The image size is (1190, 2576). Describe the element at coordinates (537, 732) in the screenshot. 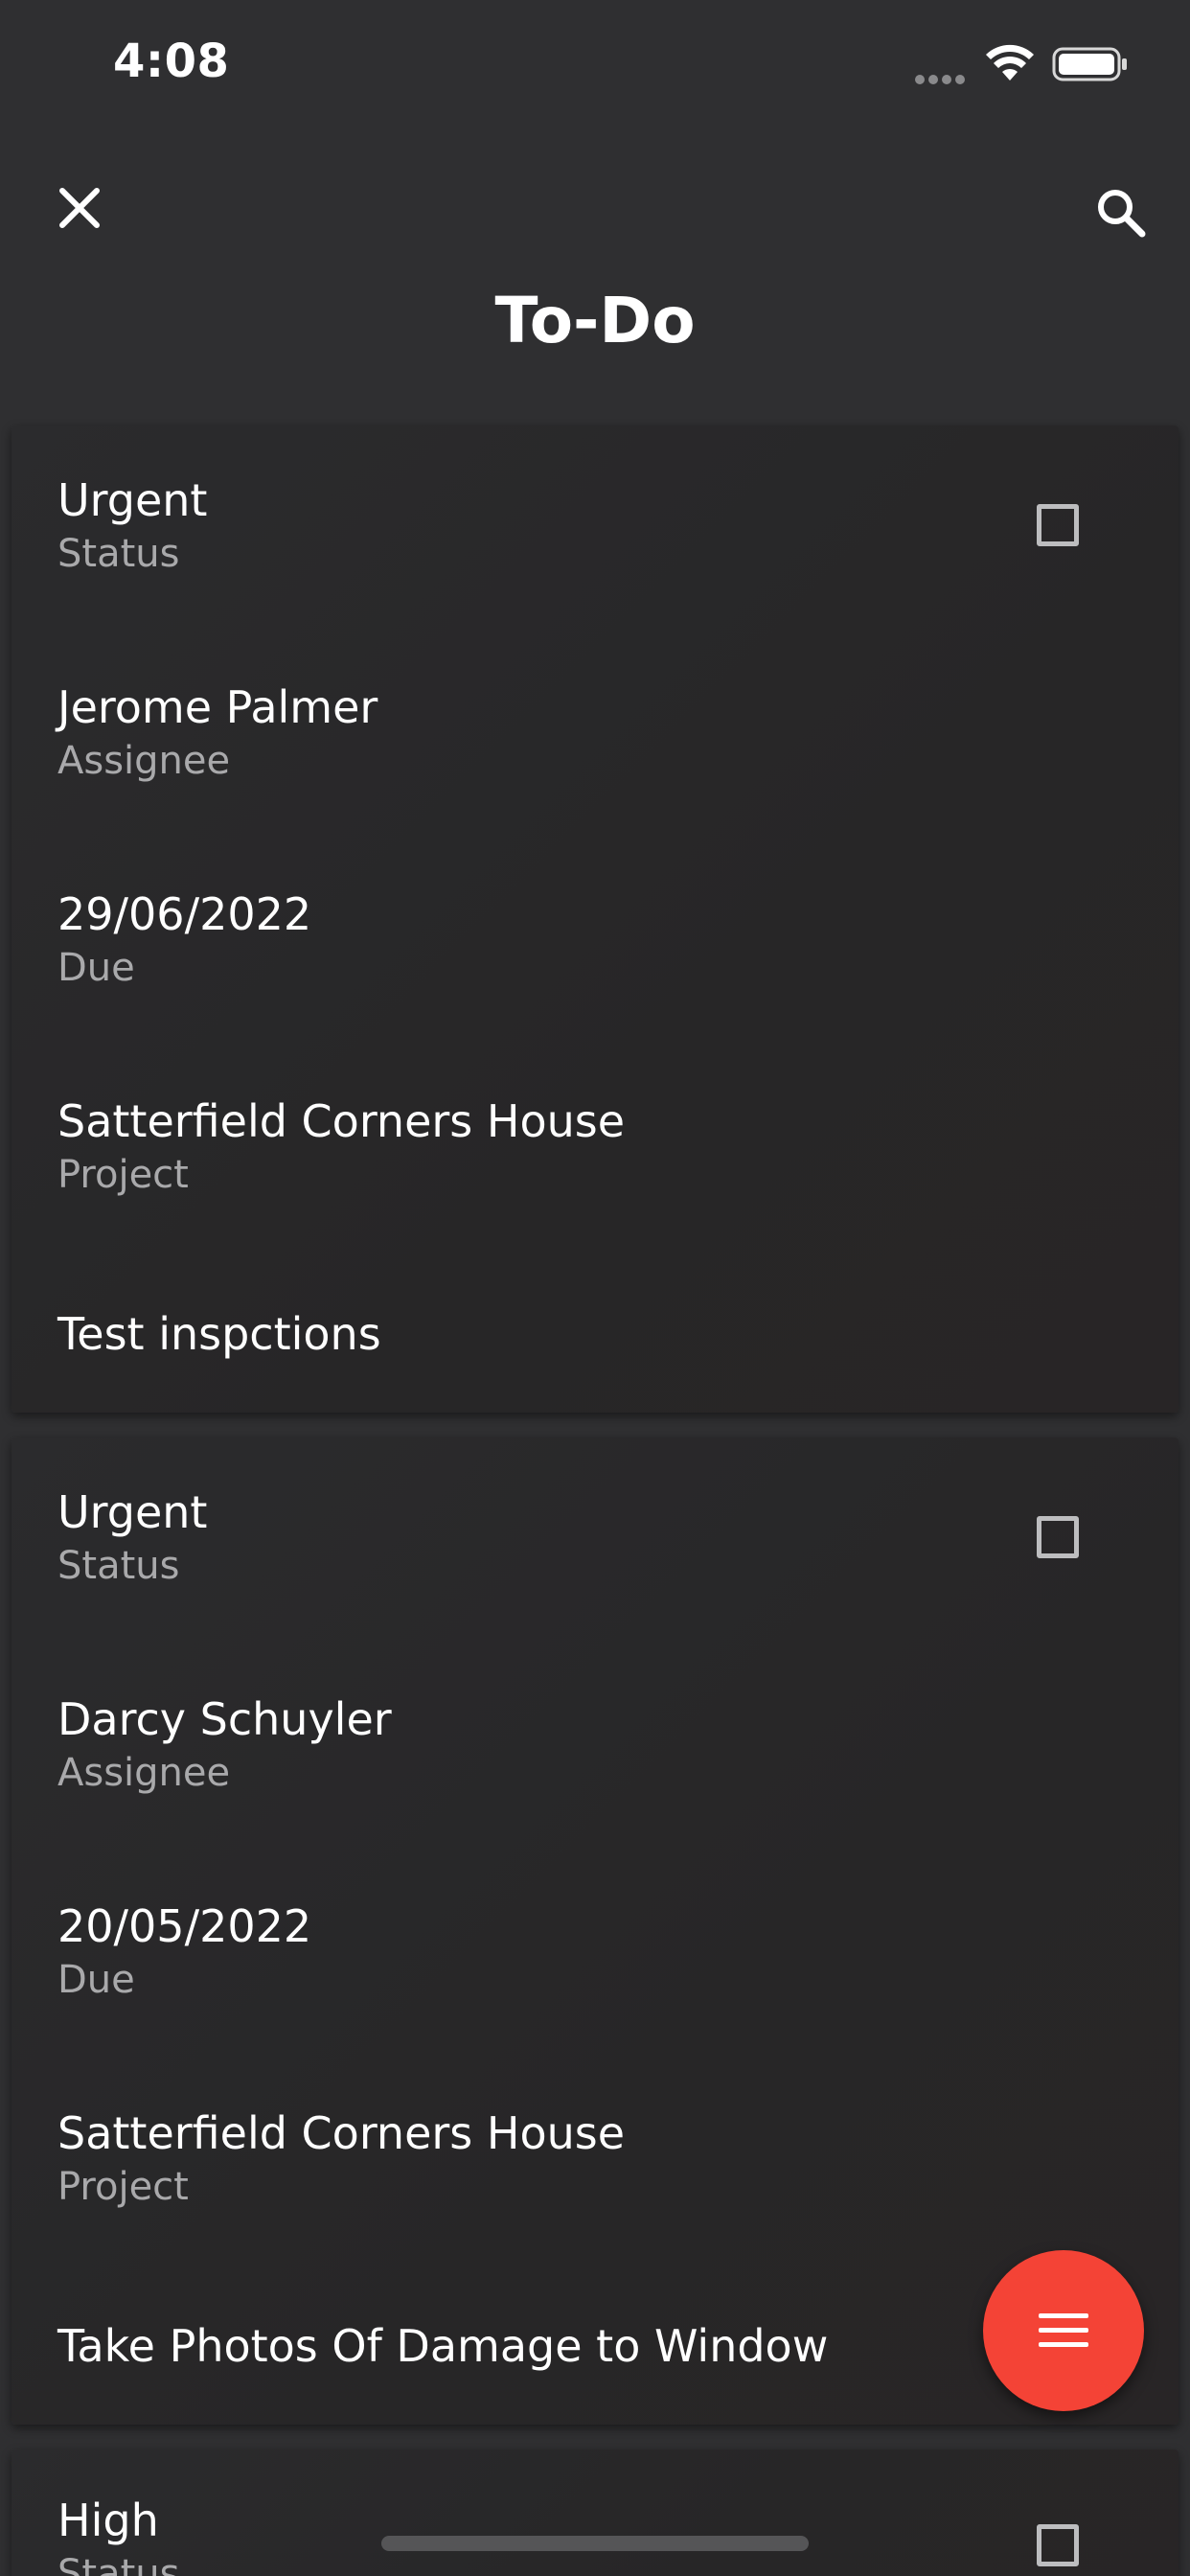

I see `assignee-field: Jerome Palmer Assignee` at that location.